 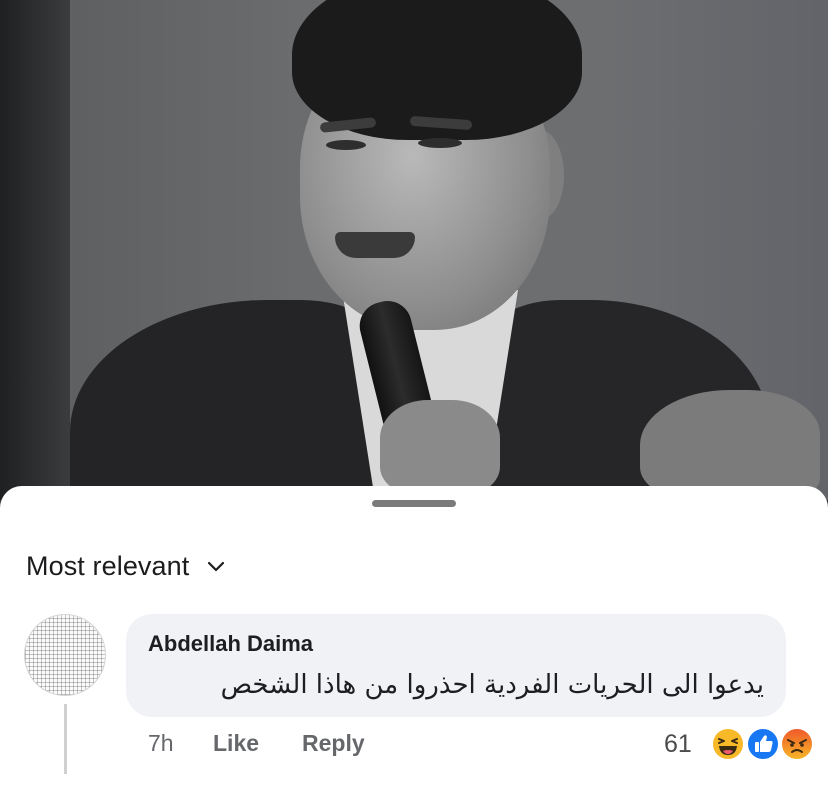 I want to click on sort-label: Most relevant, so click(x=108, y=565).